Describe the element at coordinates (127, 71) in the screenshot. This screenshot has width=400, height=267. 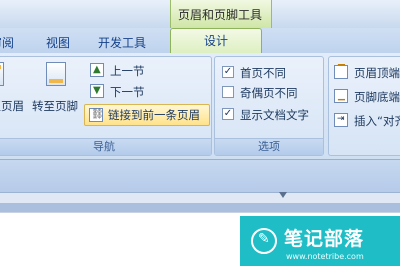
I see `previous-section-label: 上一节` at that location.